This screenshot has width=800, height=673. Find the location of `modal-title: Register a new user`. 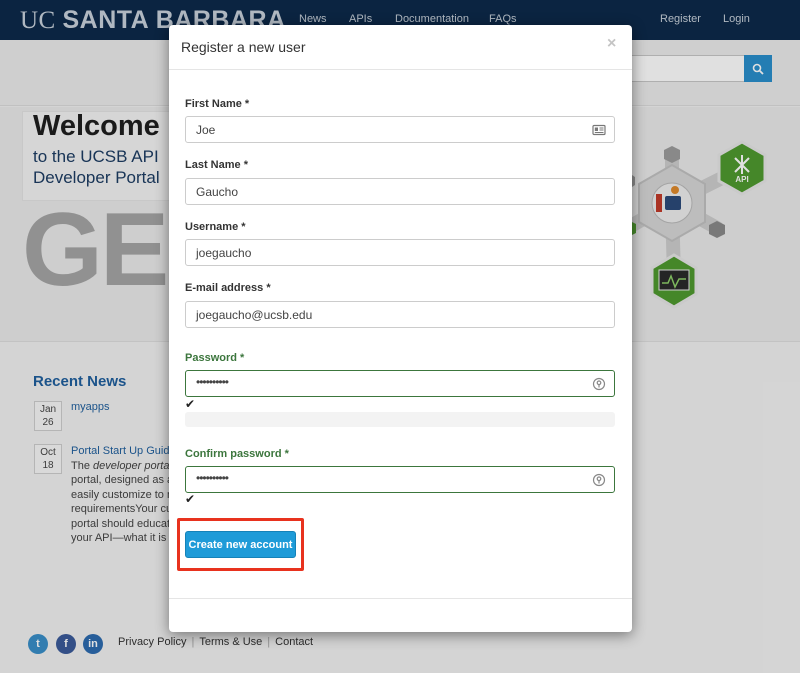

modal-title: Register a new user is located at coordinates (243, 47).